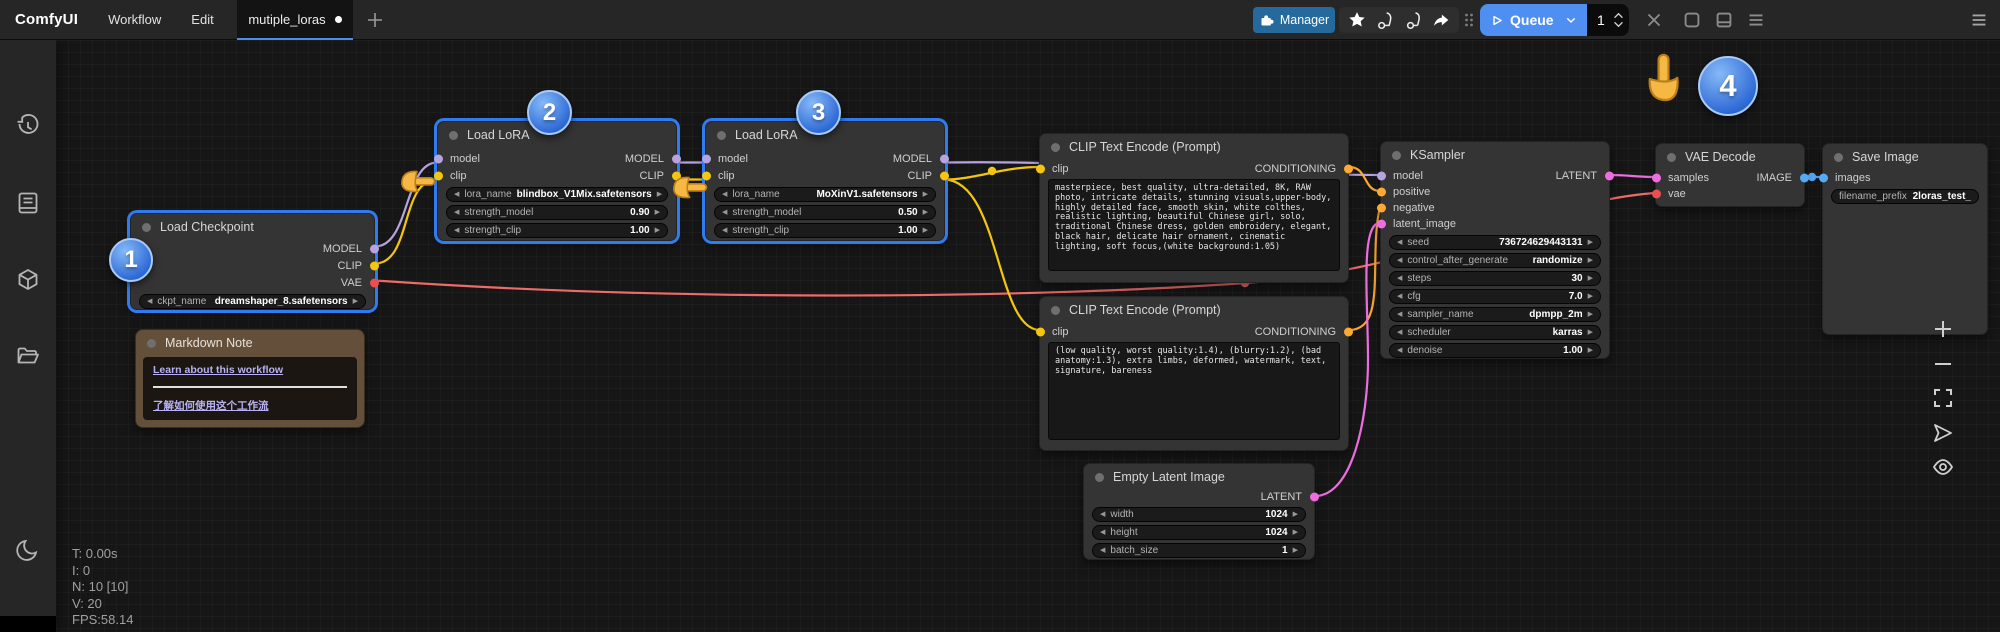 The width and height of the screenshot is (2000, 632). Describe the element at coordinates (28, 623) in the screenshot. I see `settings-gear-icon` at that location.